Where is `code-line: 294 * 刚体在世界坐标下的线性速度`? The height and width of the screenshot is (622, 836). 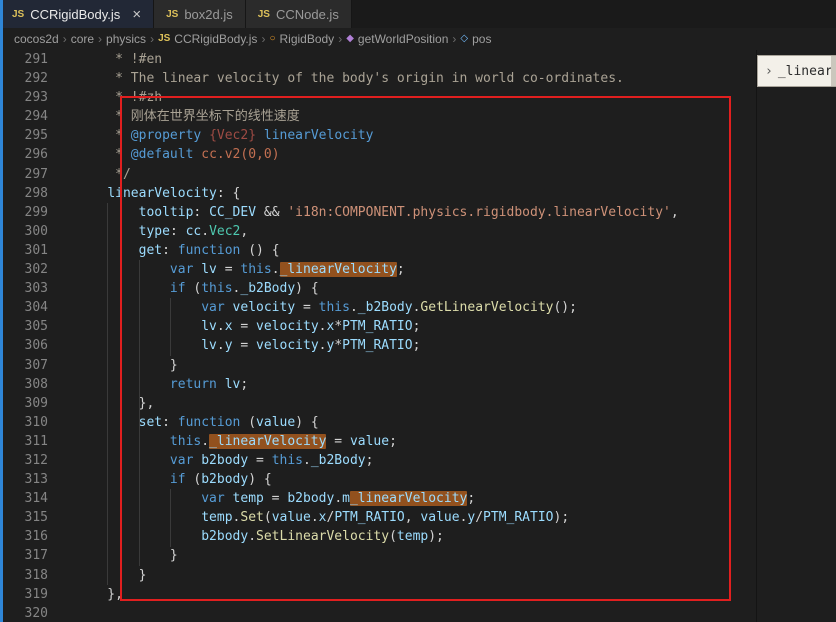 code-line: 294 * 刚体在世界坐标下的线性速度 is located at coordinates (378, 116).